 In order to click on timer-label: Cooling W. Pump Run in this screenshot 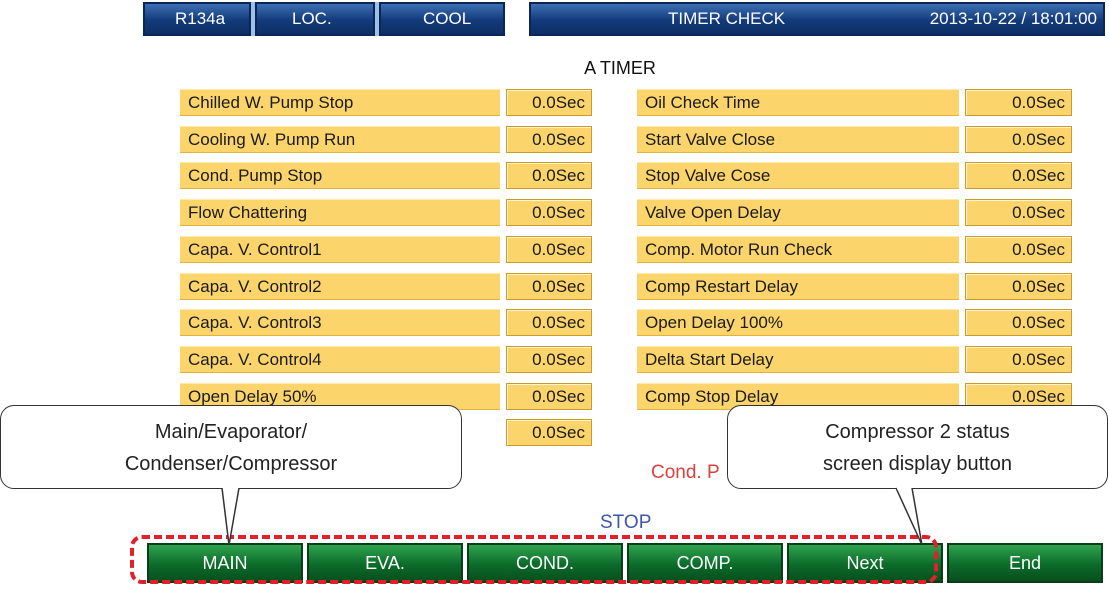, I will do `click(340, 139)`.